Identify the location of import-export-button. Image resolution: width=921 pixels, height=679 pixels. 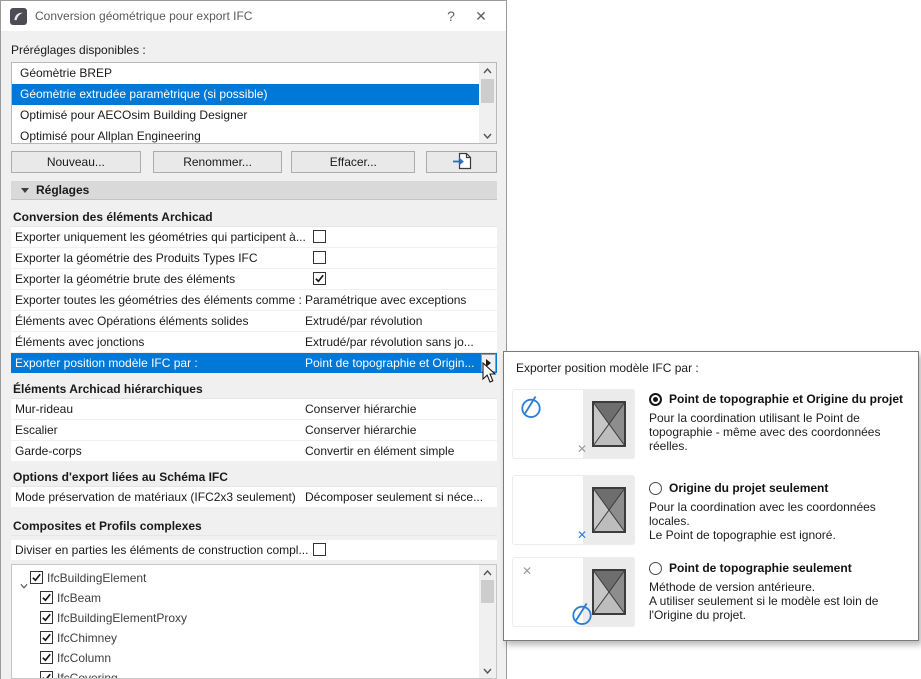
(462, 162).